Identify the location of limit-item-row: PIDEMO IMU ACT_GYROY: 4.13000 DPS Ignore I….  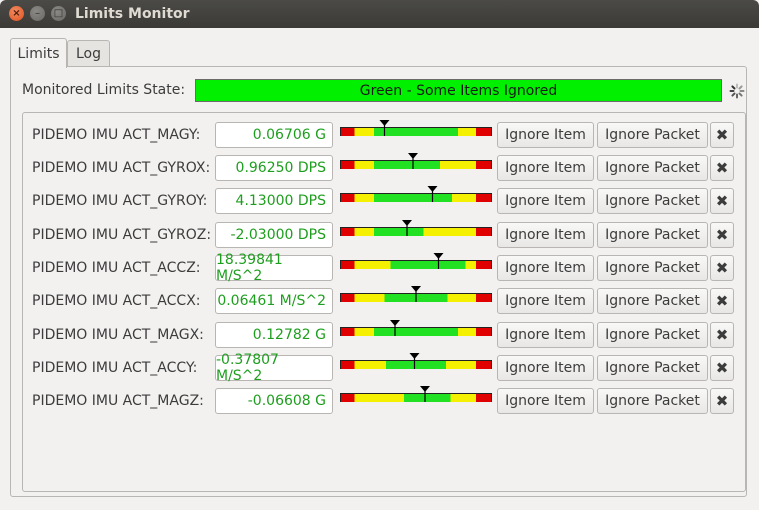
(379, 200).